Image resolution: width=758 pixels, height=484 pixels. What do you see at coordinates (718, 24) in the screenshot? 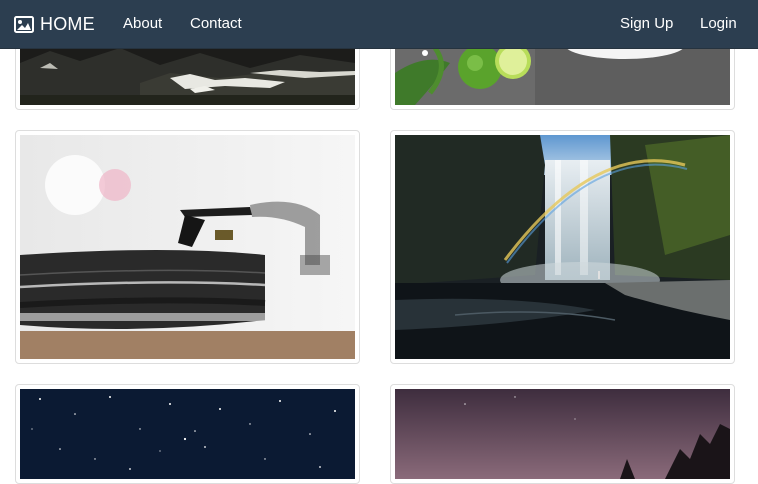
I see `nav-login: Login` at bounding box center [718, 24].